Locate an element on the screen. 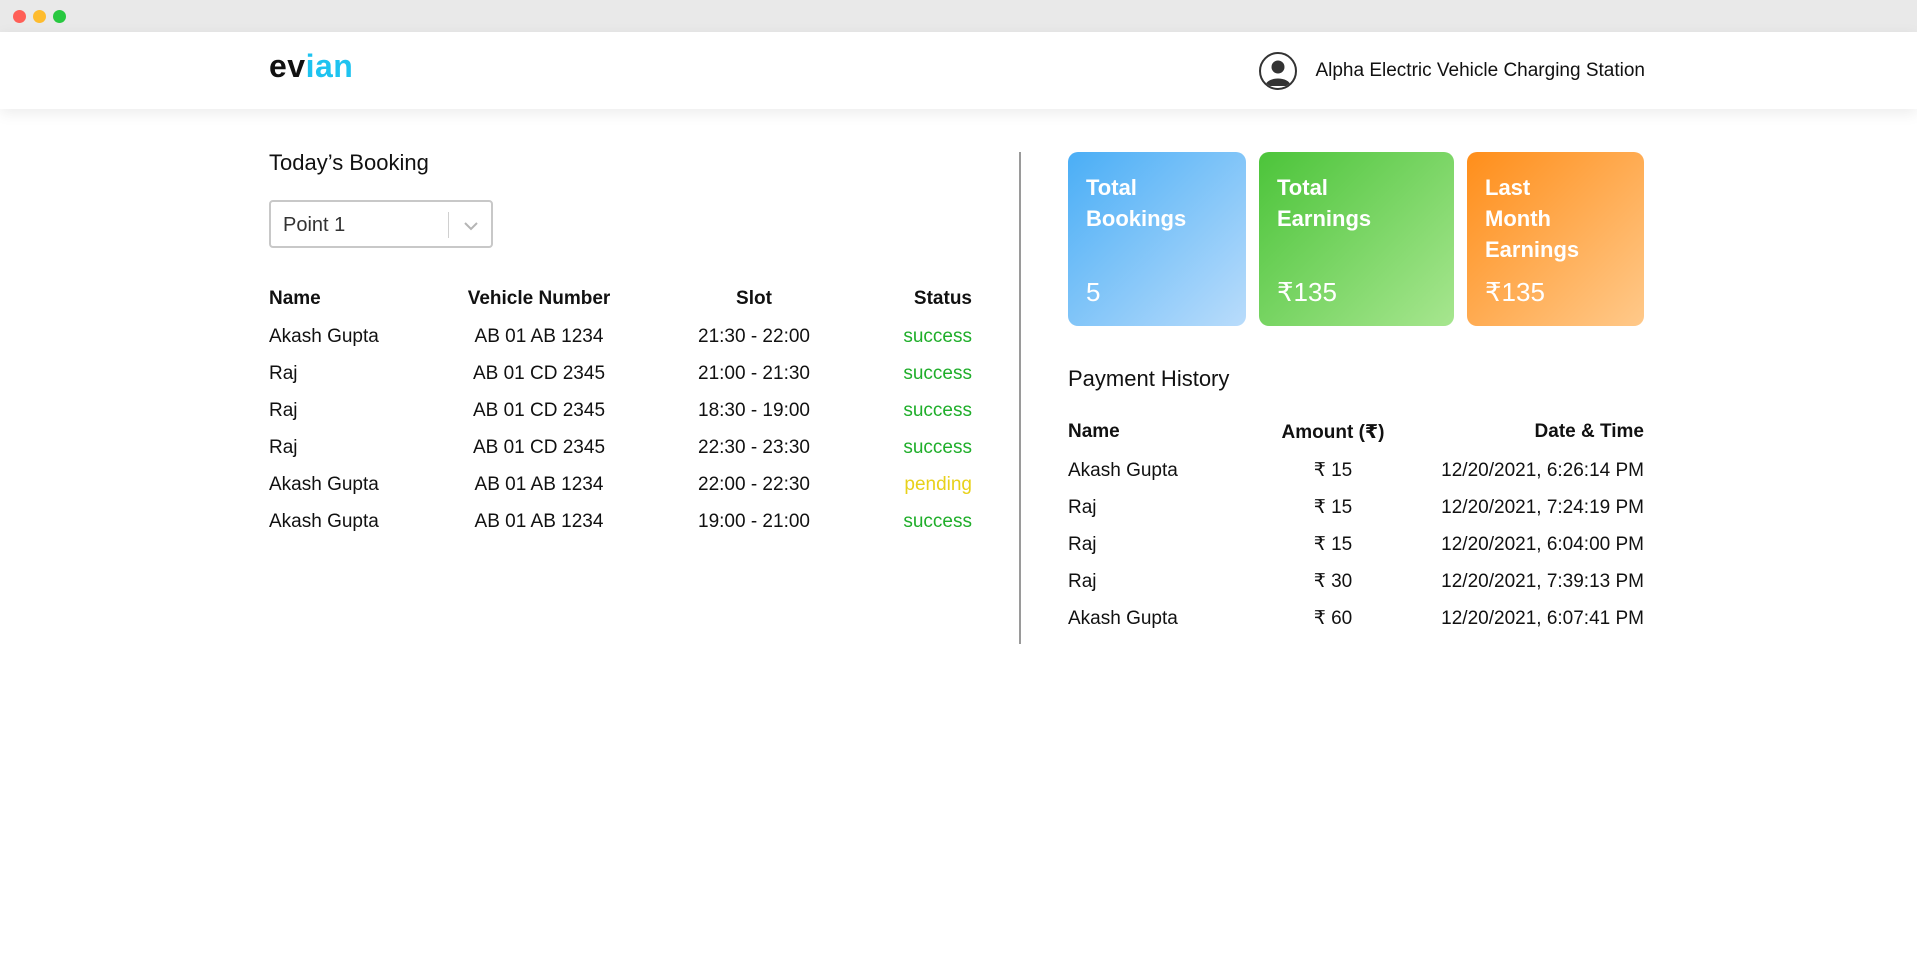 This screenshot has width=1917, height=960. card-title-line: Bookings is located at coordinates (1136, 218).